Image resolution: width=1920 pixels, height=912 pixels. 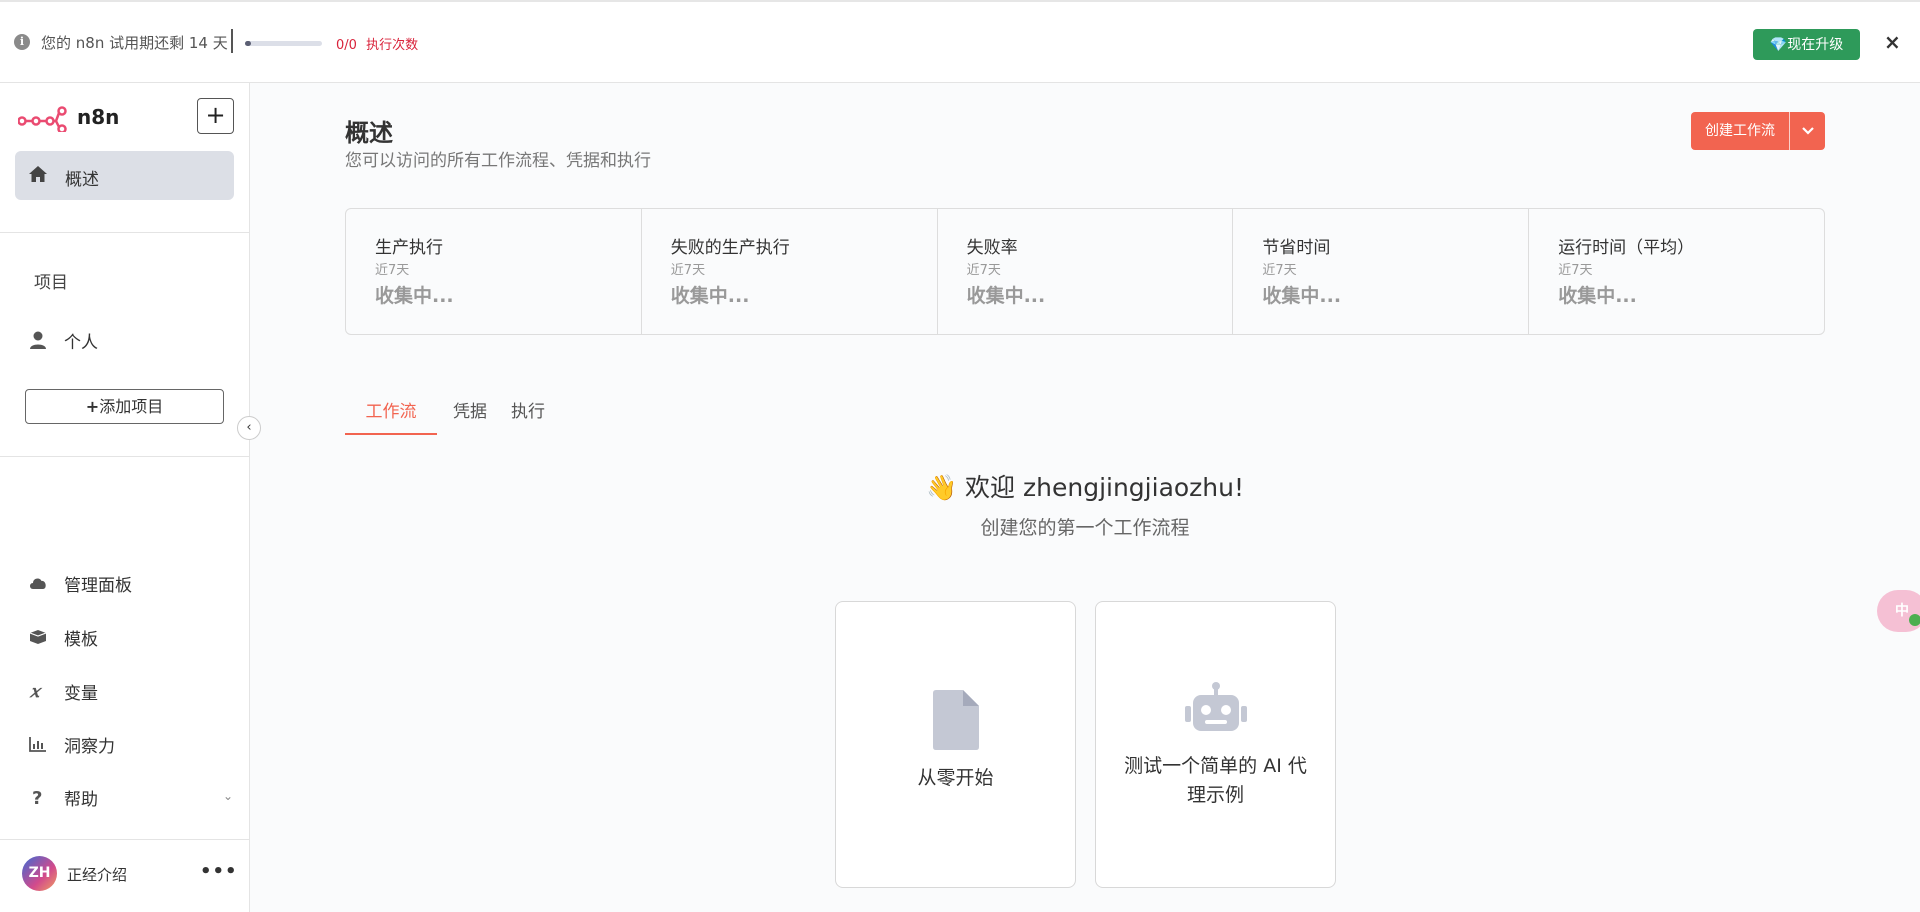 I want to click on chevron-down-icon, so click(x=1807, y=131).